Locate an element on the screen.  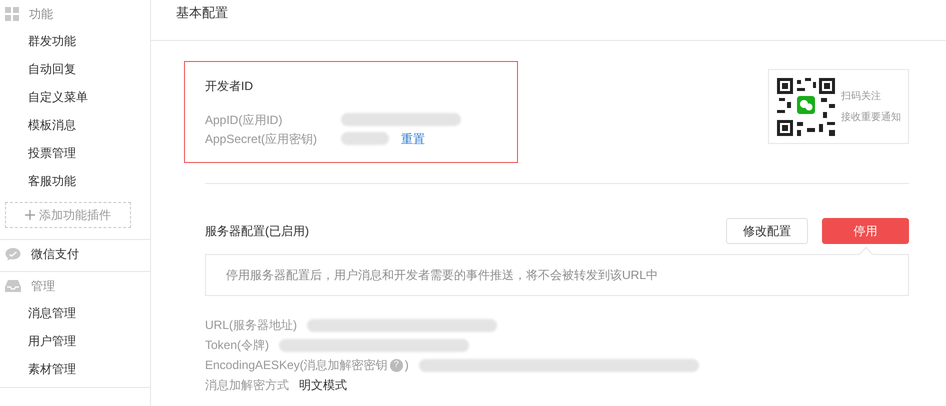
edit-config-button: 修改配置 is located at coordinates (767, 231).